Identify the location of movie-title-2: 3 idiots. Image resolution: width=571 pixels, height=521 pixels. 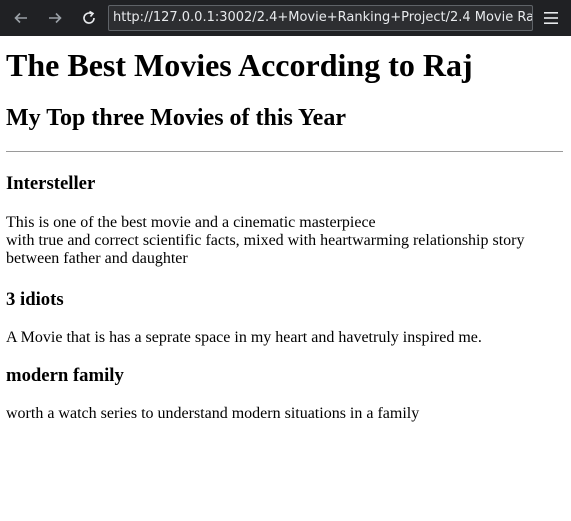
(35, 299).